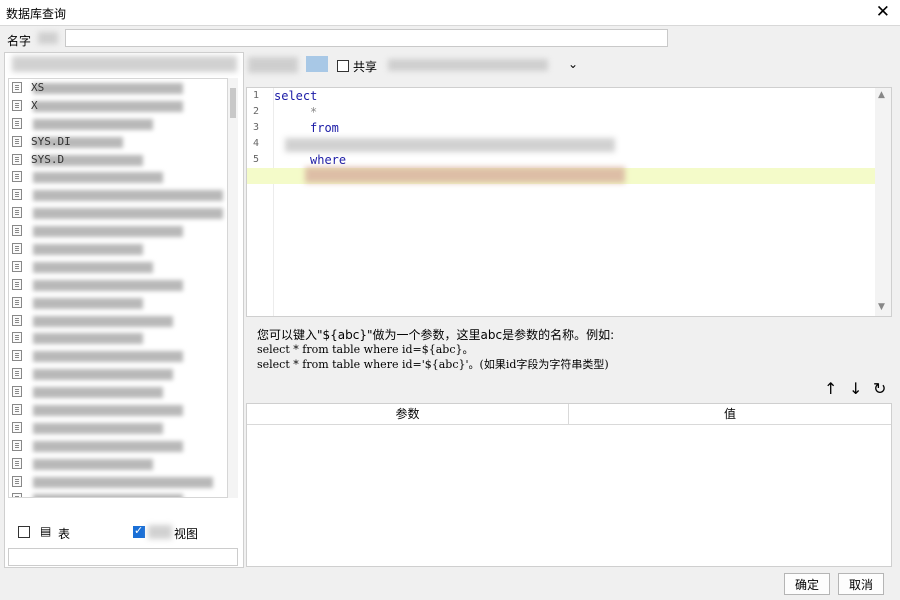  What do you see at coordinates (233, 103) in the screenshot?
I see `tree-scroll-thumb` at bounding box center [233, 103].